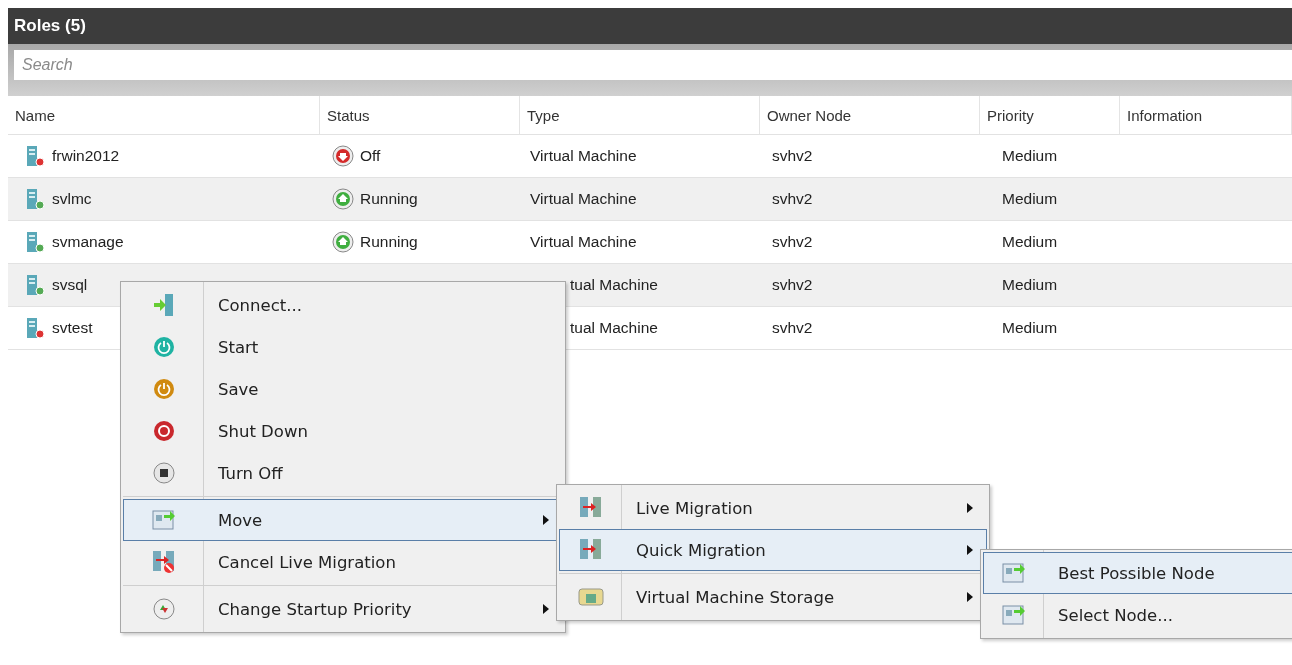  I want to click on server-arrow-icon, so click(164, 305).